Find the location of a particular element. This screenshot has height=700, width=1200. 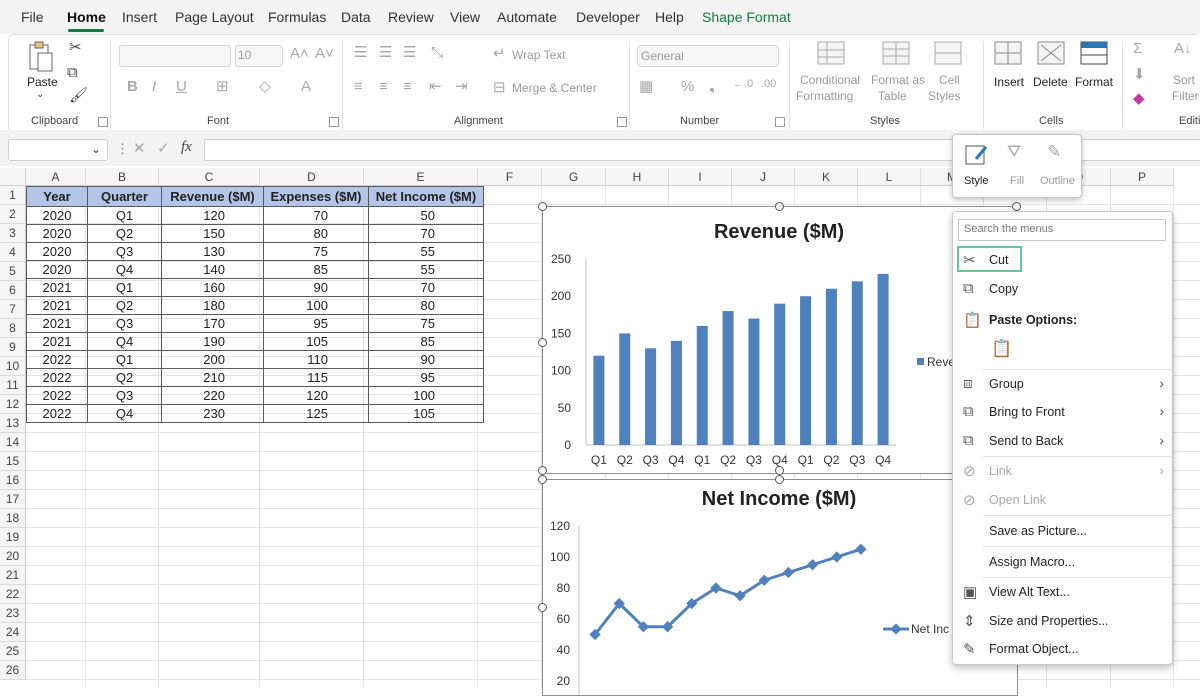

row-header-6: 6 is located at coordinates (13, 290).